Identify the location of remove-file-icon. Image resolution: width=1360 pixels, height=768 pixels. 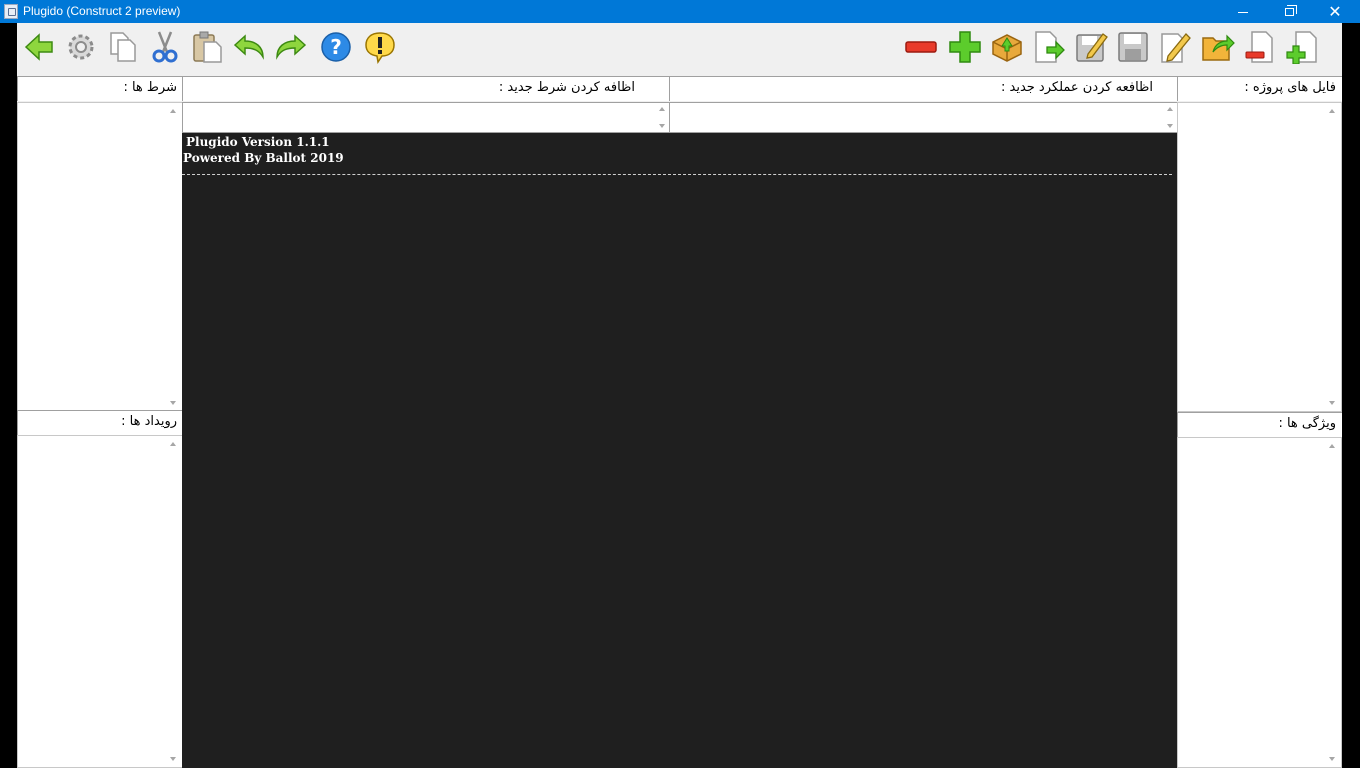
(1259, 47).